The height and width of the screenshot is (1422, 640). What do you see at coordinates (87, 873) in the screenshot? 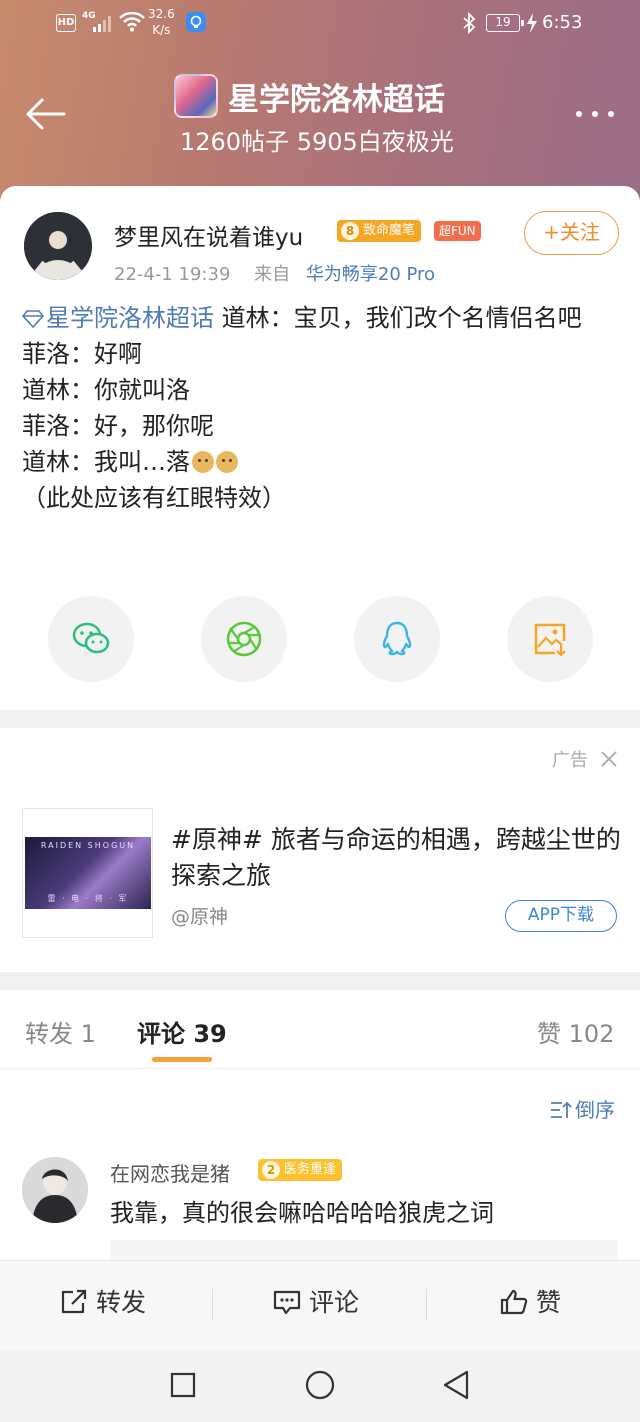
I see `ad-thumbnail: RAIDEN SHOGUN 雷 · 电 · 将 · 军` at bounding box center [87, 873].